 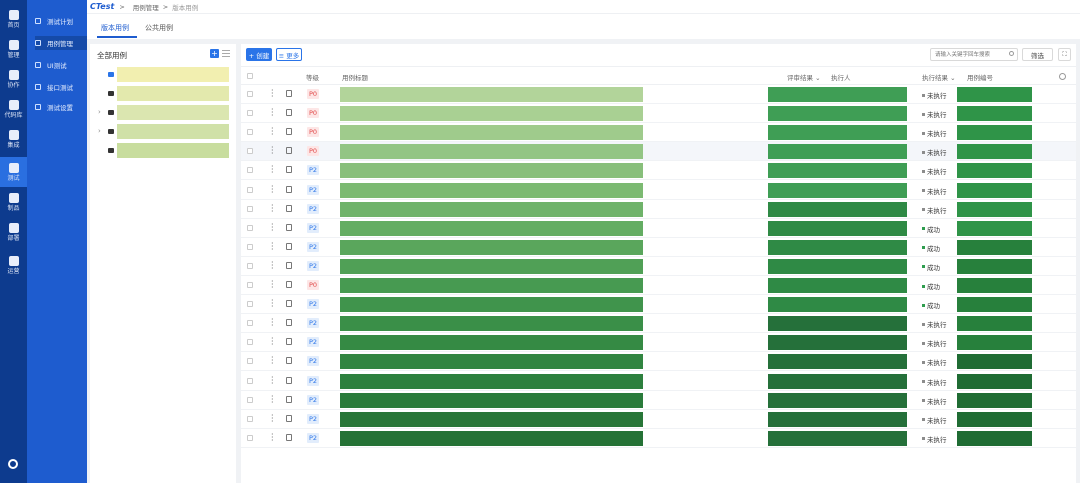 What do you see at coordinates (214, 53) in the screenshot?
I see `add-folder-button: +` at bounding box center [214, 53].